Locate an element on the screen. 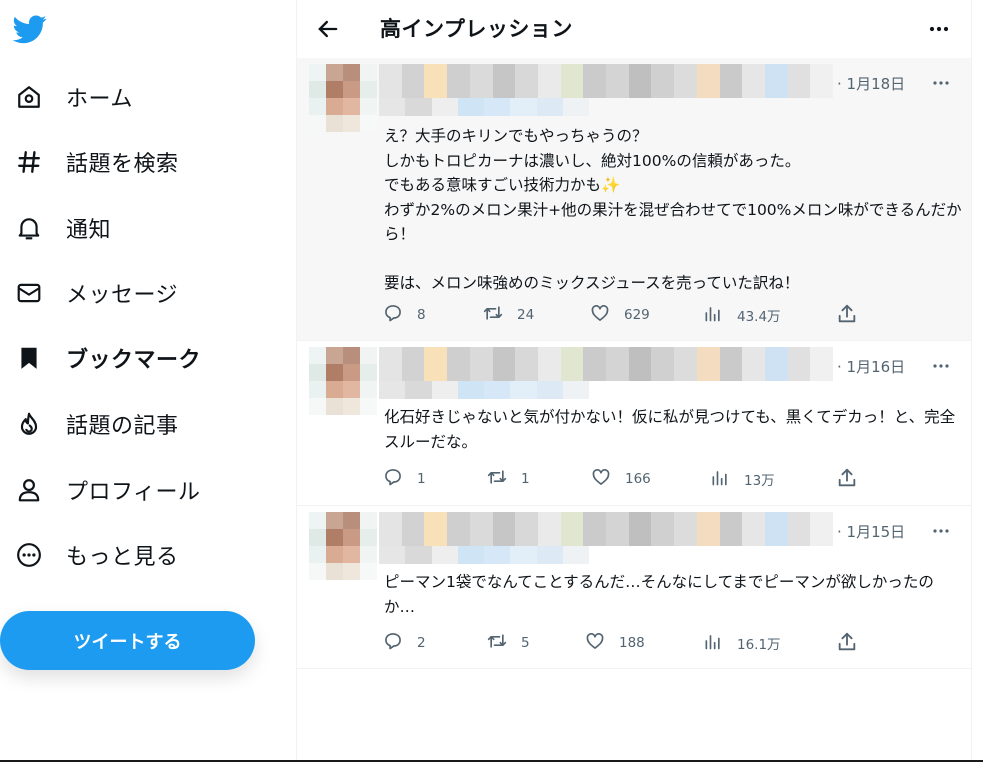 The image size is (983, 762). nav-bookmarks-label: ブックマーク is located at coordinates (134, 360).